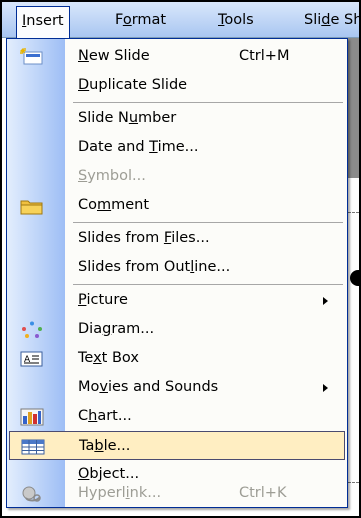 Image resolution: width=361 pixels, height=518 pixels. Describe the element at coordinates (140, 20) in the screenshot. I see `menu-format: Format` at that location.